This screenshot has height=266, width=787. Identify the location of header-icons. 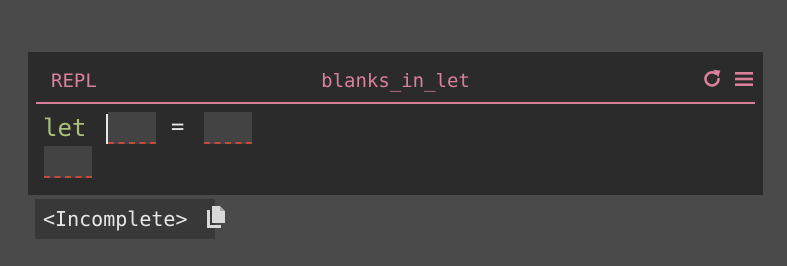
(728, 79).